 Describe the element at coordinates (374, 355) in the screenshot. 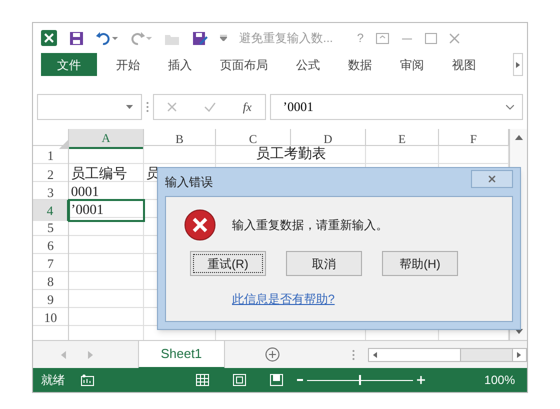

I see `scroll-left-icon` at that location.